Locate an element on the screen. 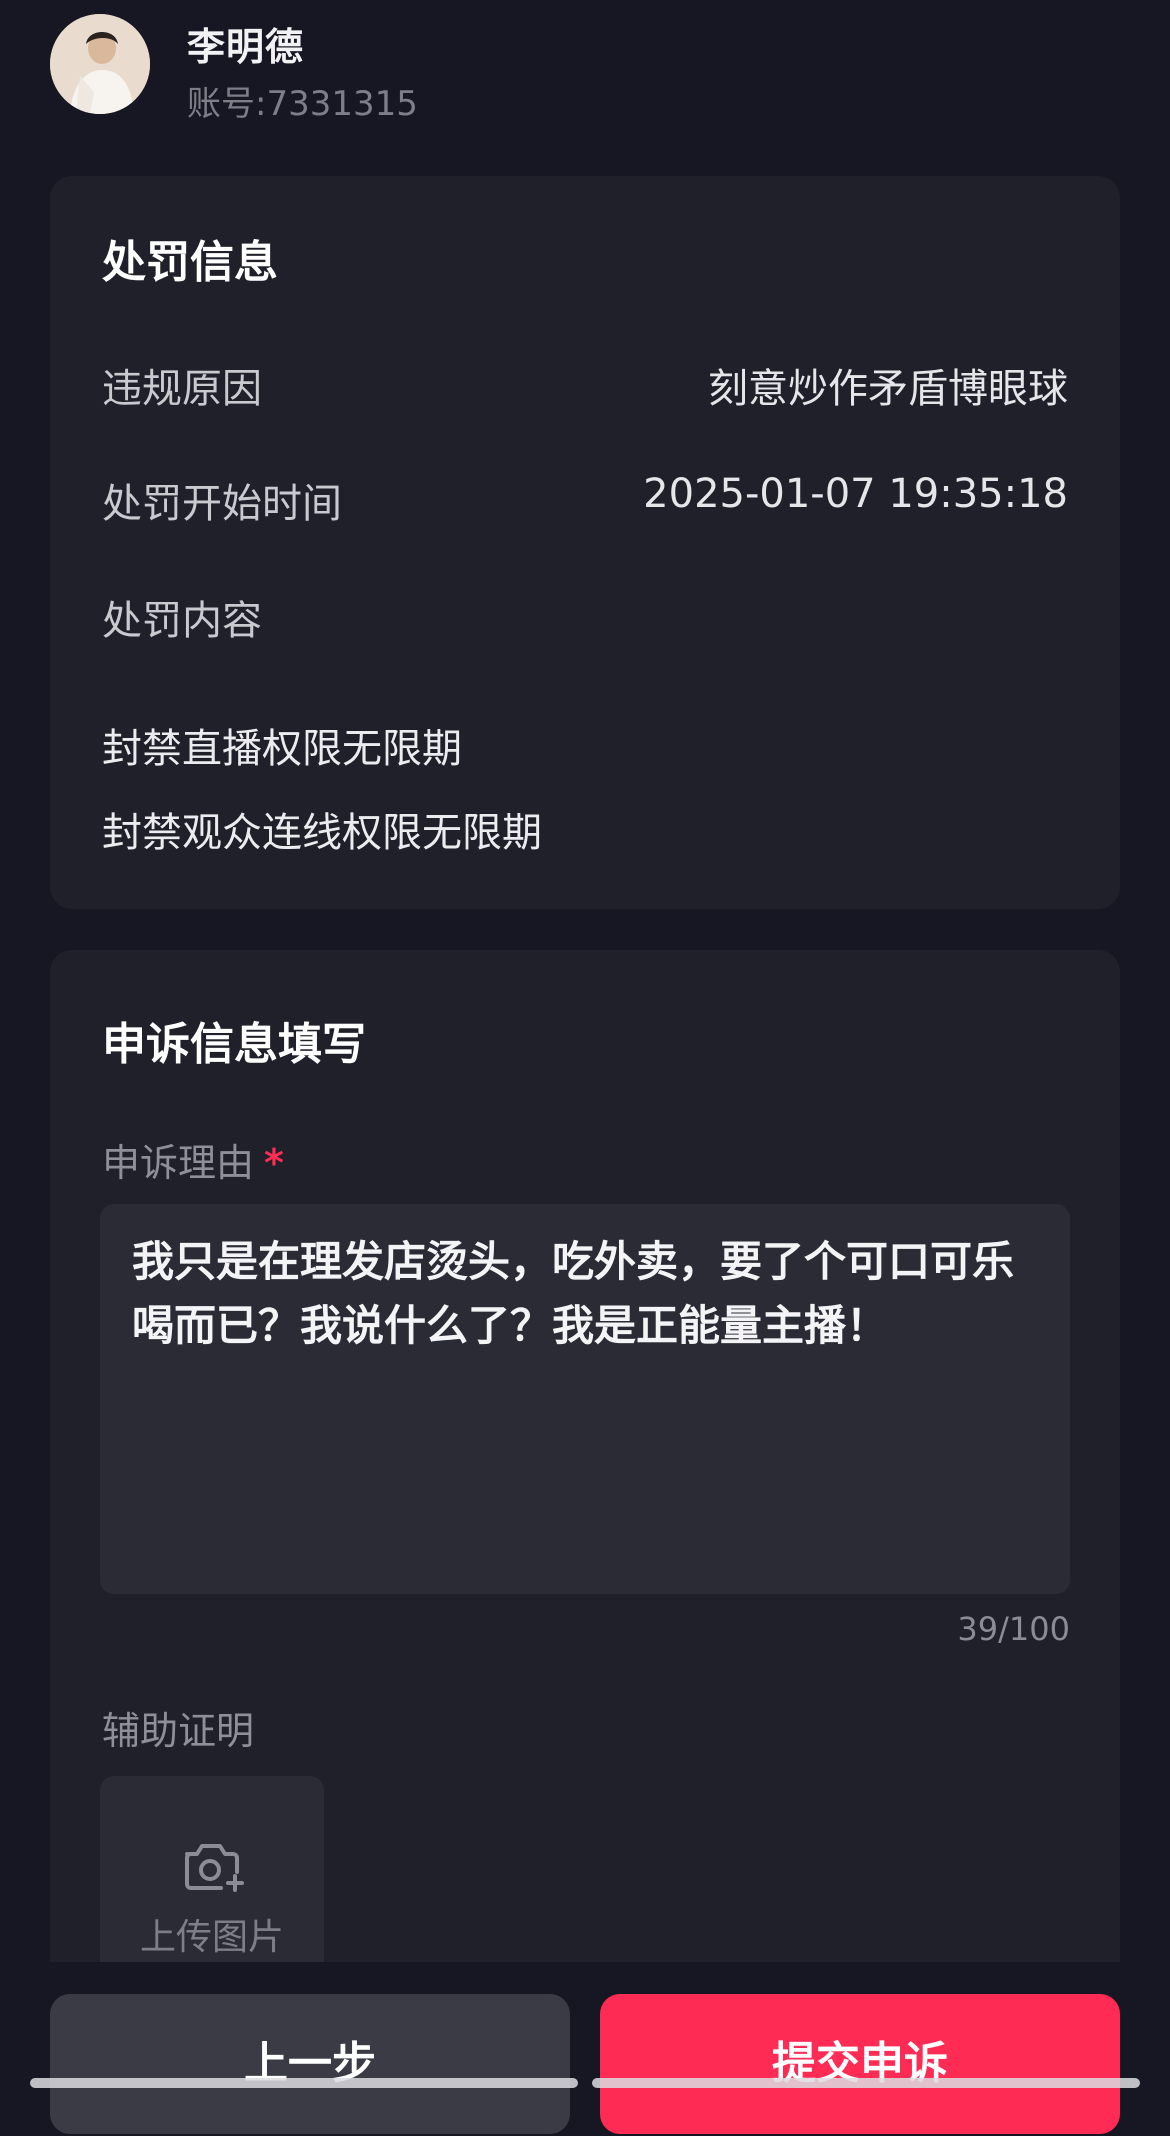 The width and height of the screenshot is (1170, 2136). penalty-start-time-value: 2025-01-07 19:35:18 is located at coordinates (855, 494).